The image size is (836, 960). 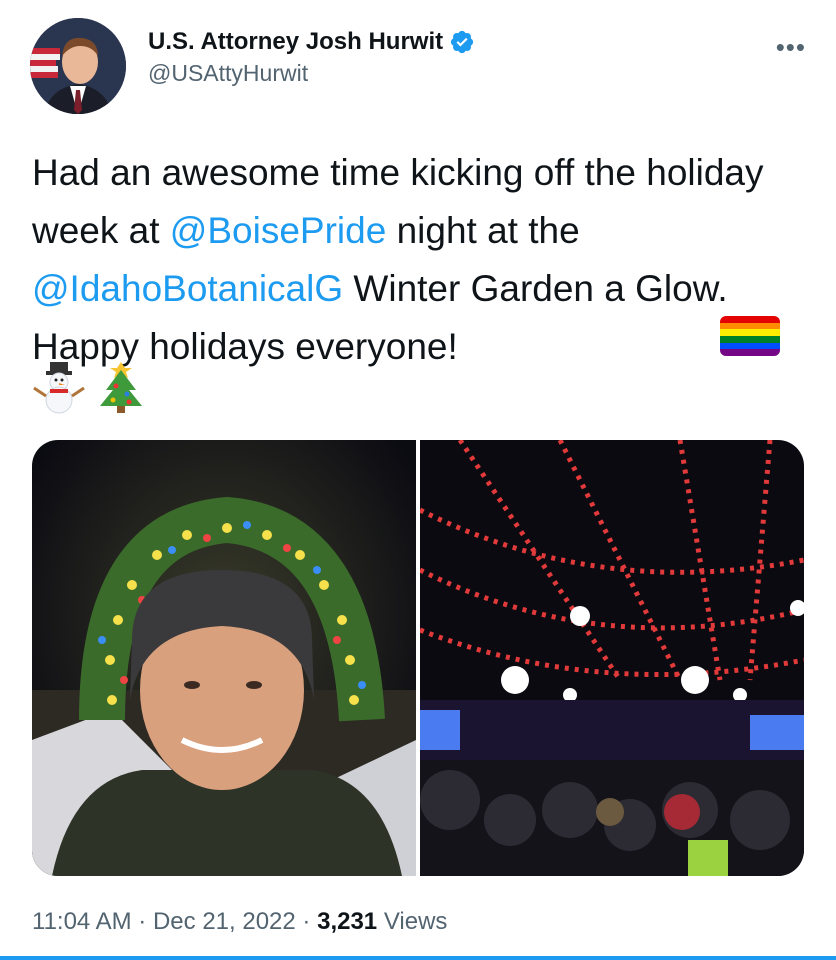 What do you see at coordinates (82, 921) in the screenshot?
I see `tweet-time: 11:04 AM` at bounding box center [82, 921].